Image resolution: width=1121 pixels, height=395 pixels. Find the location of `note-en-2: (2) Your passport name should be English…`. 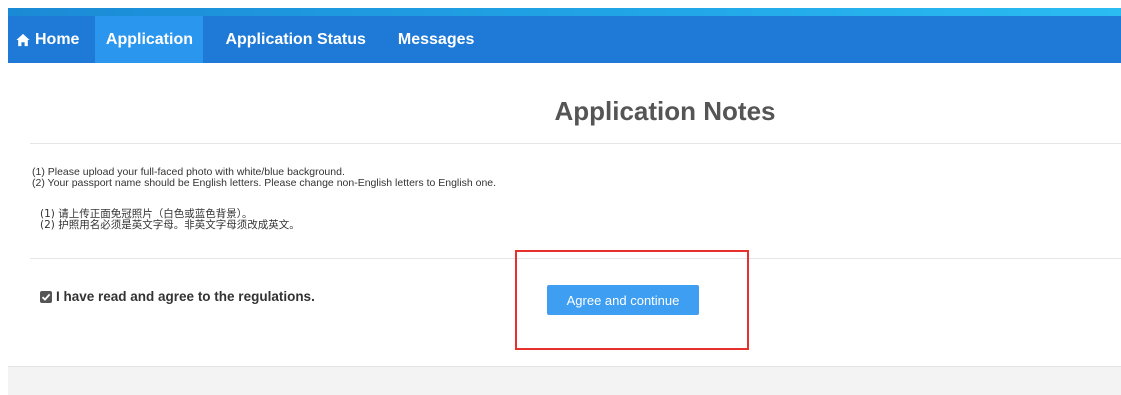

note-en-2: (2) Your passport name should be English… is located at coordinates (264, 183).